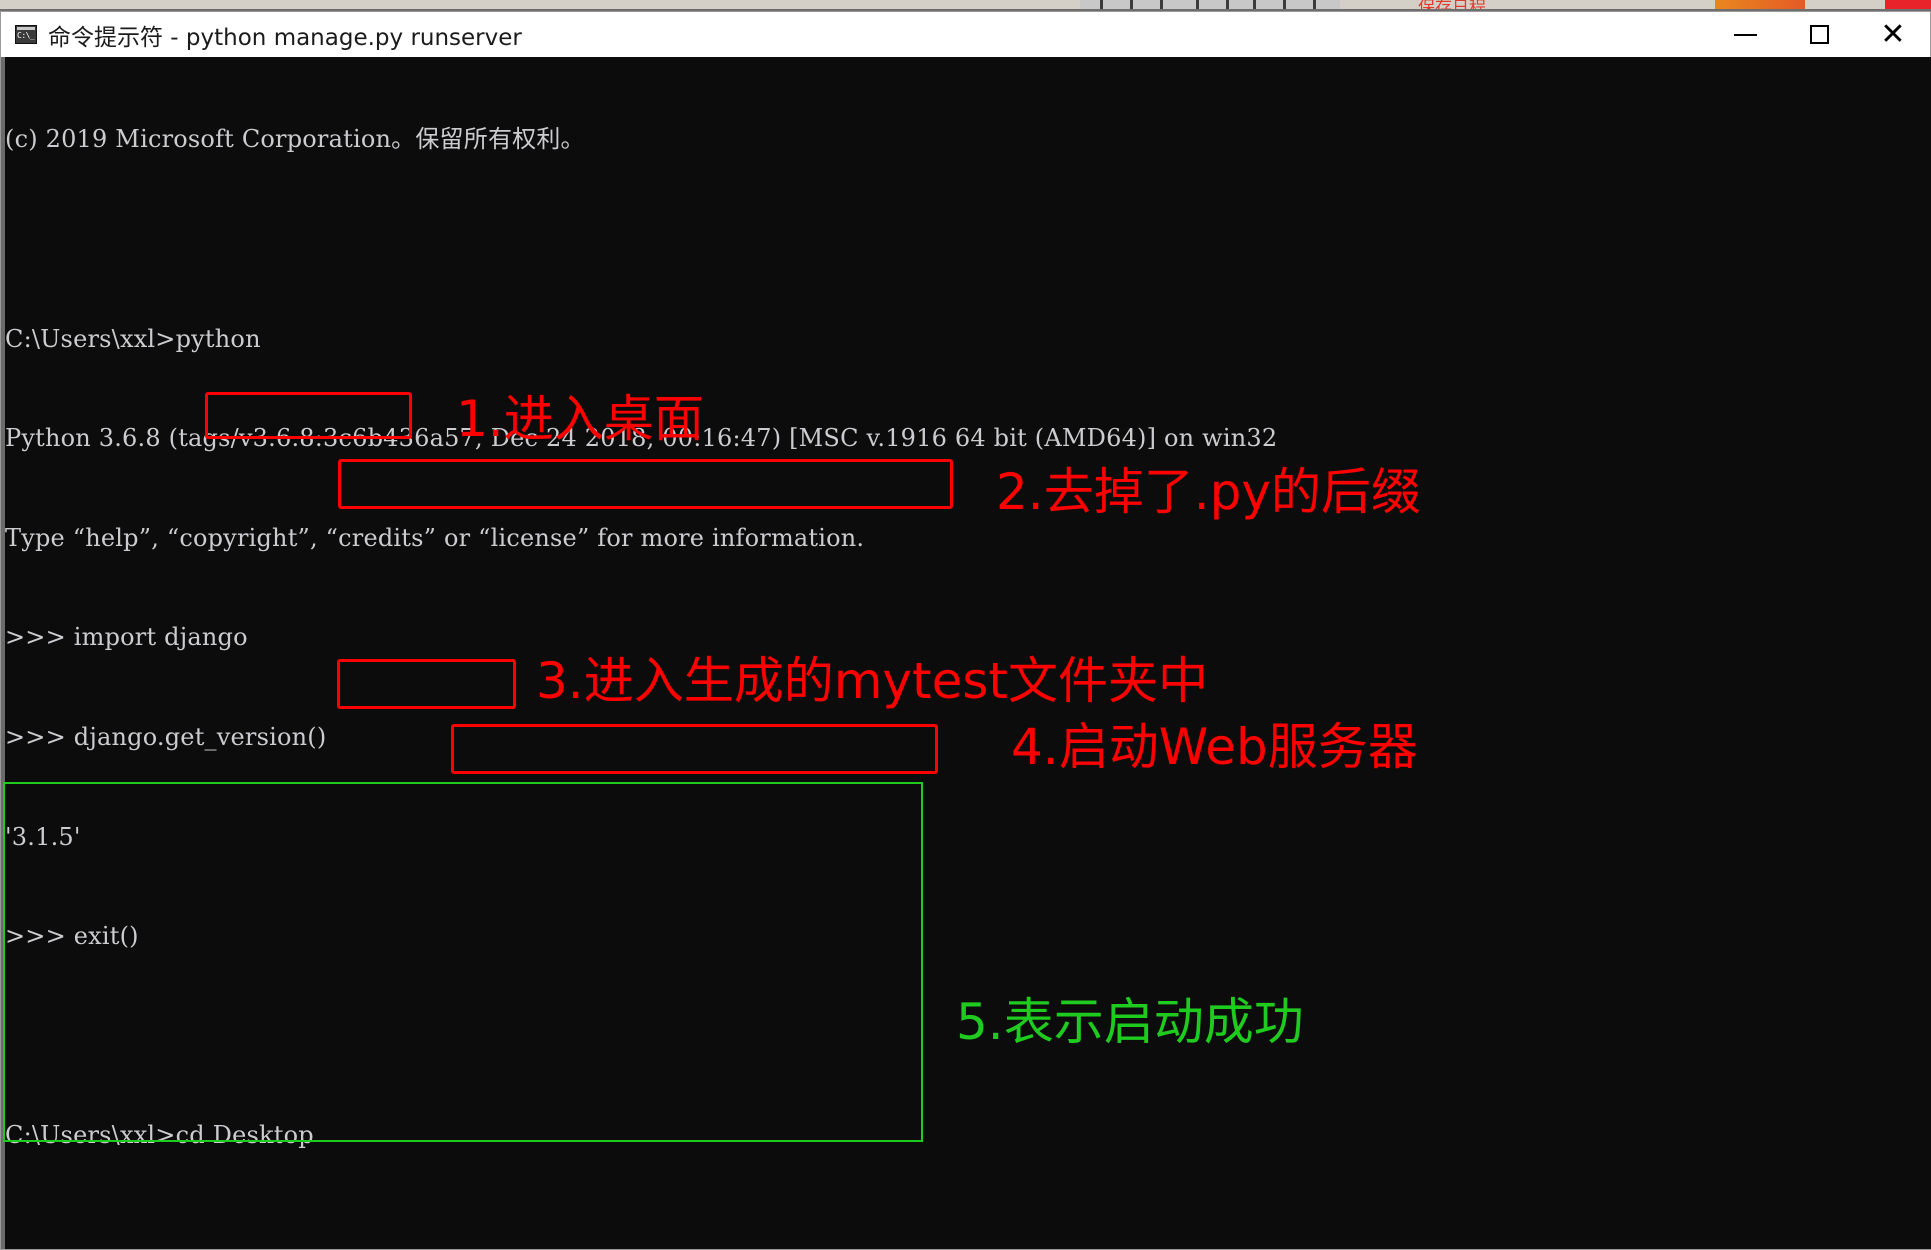  What do you see at coordinates (872, 681) in the screenshot?
I see `annotation-label-3: 3.进入生成的mytest文件夹中` at bounding box center [872, 681].